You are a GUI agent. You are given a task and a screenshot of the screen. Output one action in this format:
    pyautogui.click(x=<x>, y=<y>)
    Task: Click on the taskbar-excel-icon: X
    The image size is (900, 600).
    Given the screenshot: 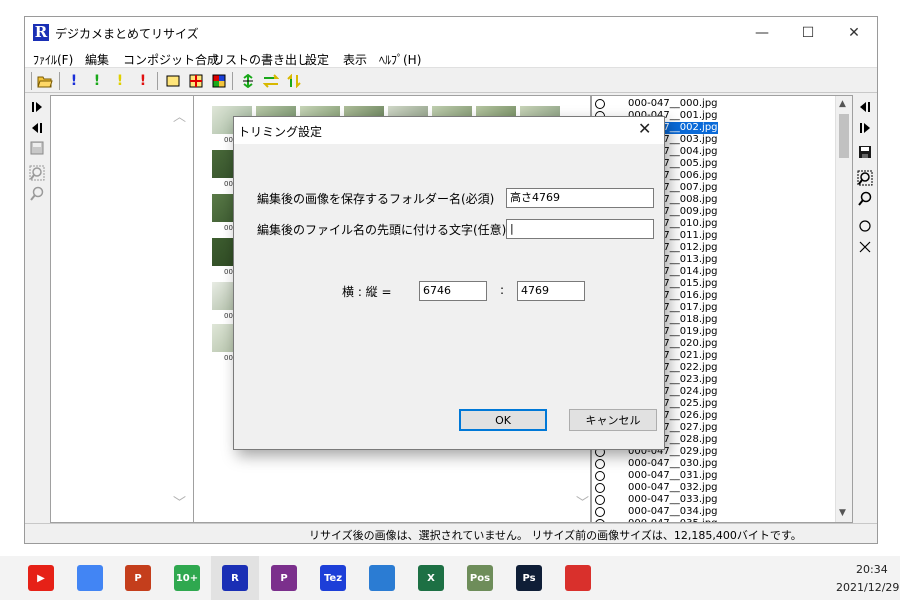 What is the action you would take?
    pyautogui.click(x=431, y=578)
    